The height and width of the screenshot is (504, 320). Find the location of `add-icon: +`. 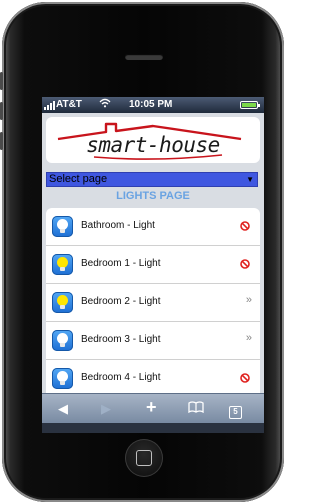

add-icon: + is located at coordinates (151, 407).